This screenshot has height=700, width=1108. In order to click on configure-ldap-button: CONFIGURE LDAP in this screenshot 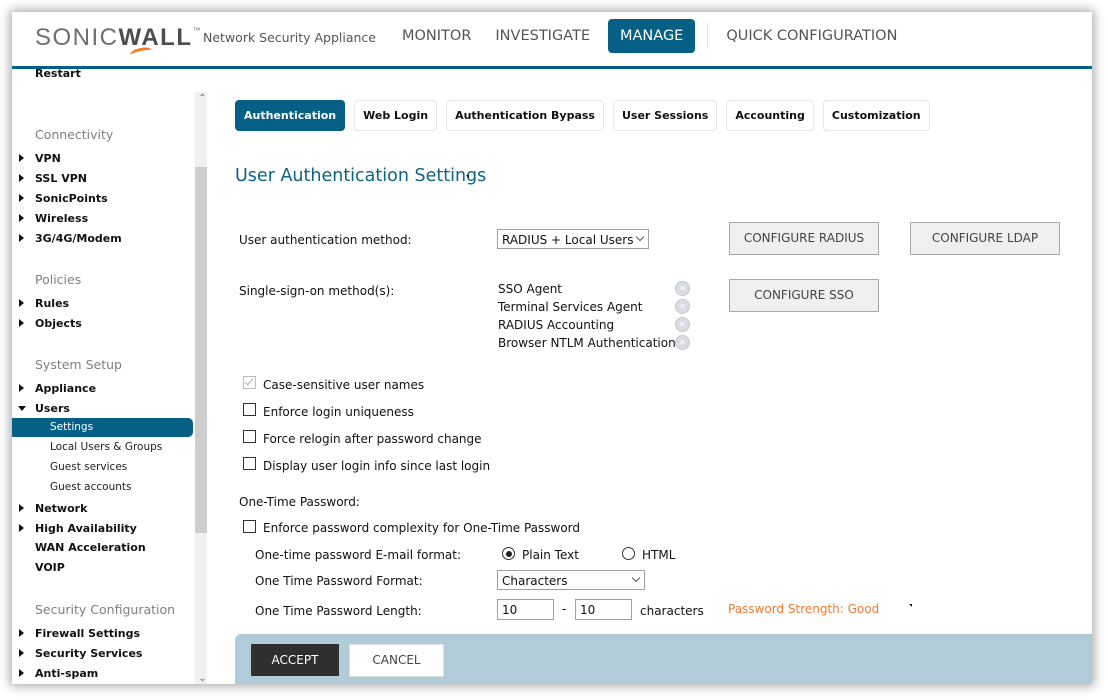, I will do `click(985, 238)`.